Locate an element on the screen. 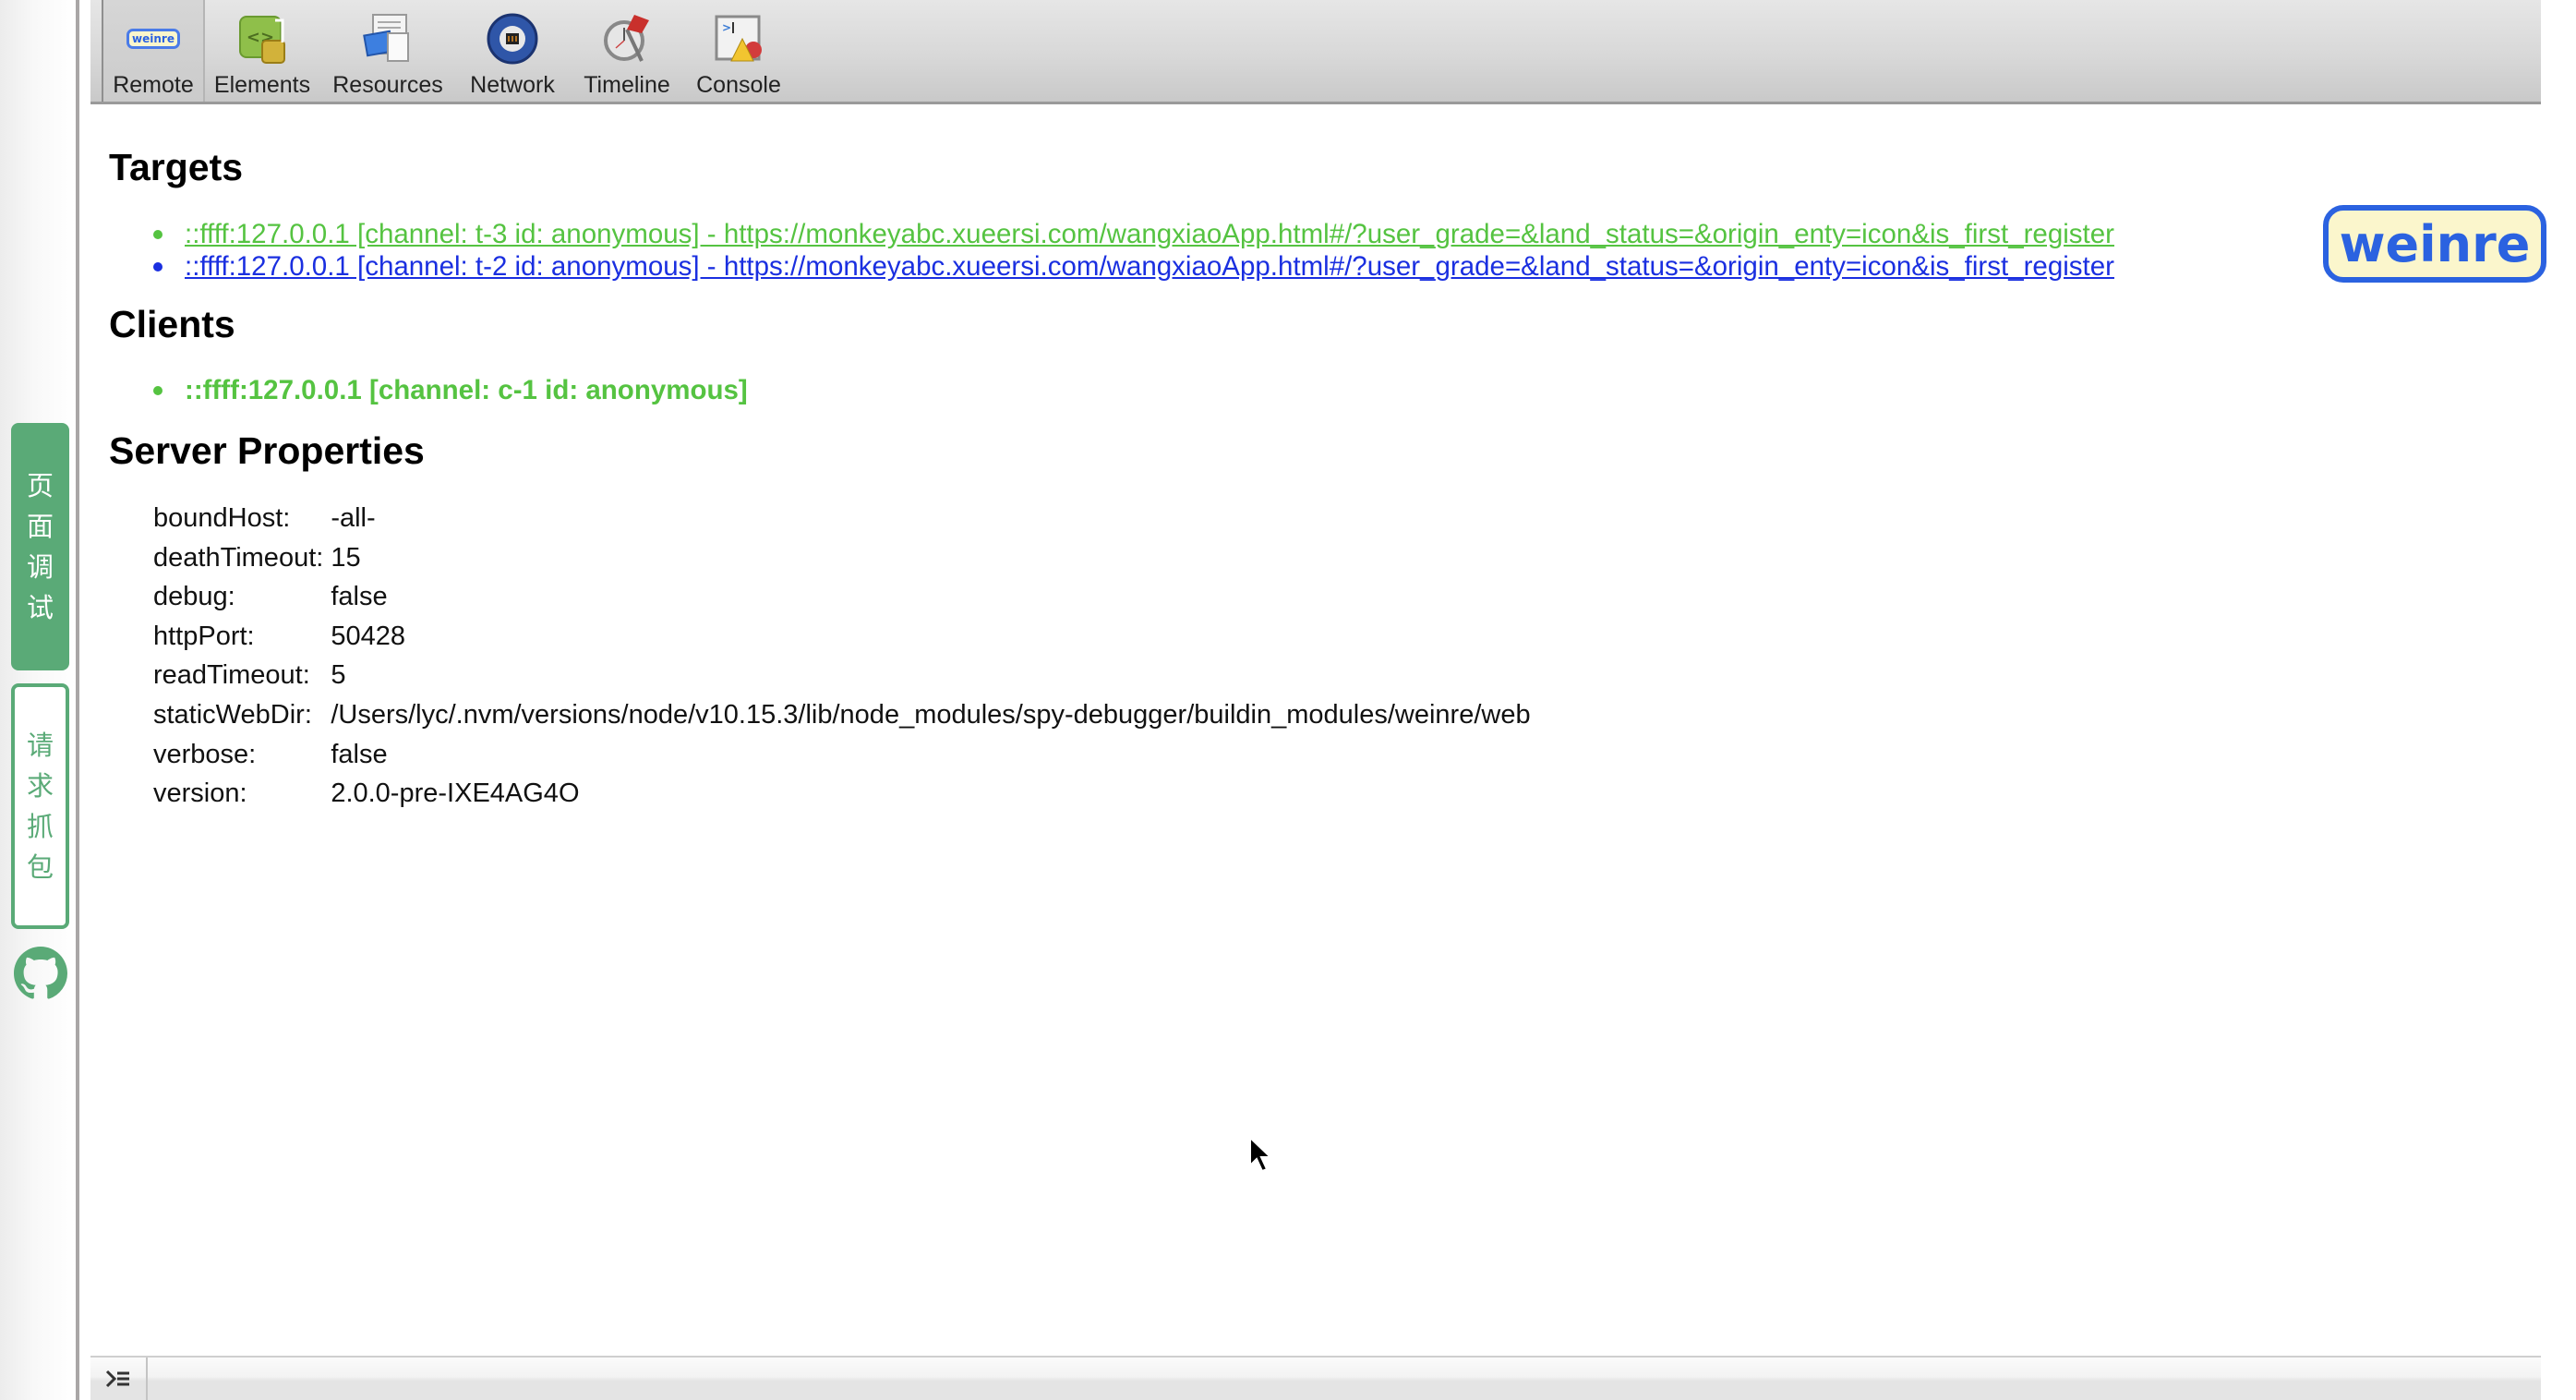 Image resolution: width=2576 pixels, height=1400 pixels. property-row: readTimeout: 5 is located at coordinates (839, 675).